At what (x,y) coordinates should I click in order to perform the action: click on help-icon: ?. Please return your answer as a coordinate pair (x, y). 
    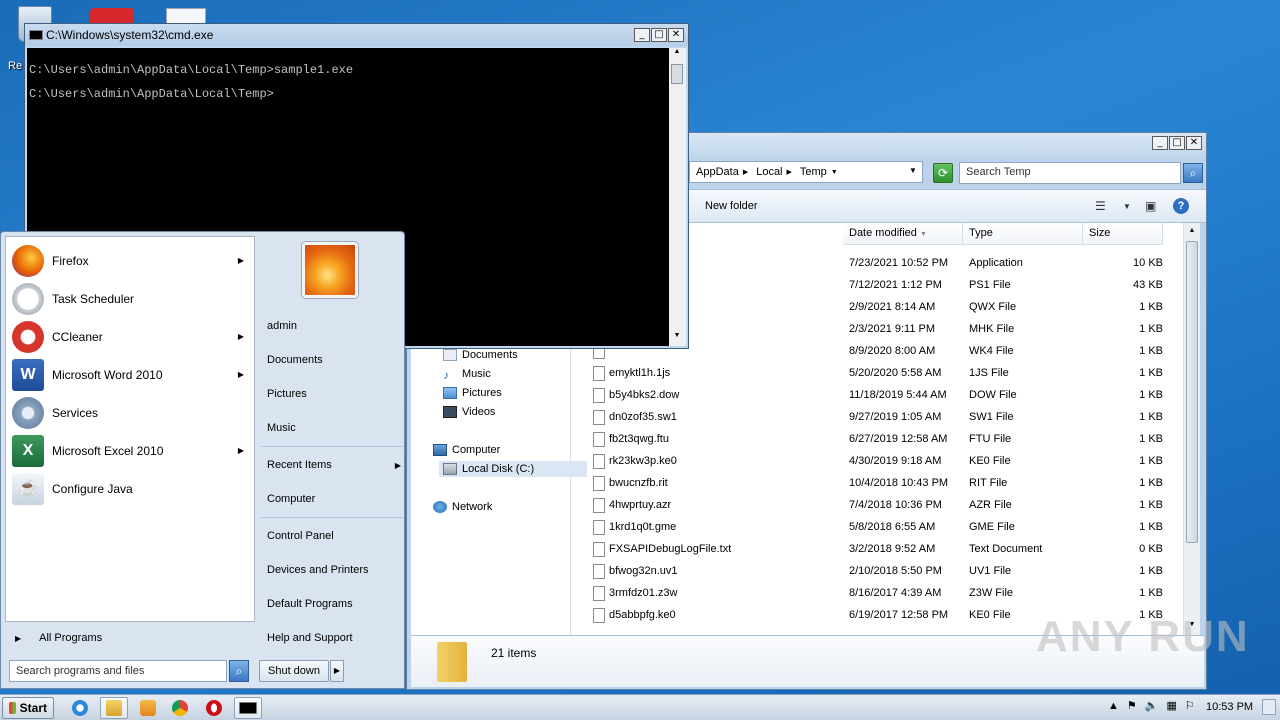
    Looking at the image, I should click on (1181, 206).